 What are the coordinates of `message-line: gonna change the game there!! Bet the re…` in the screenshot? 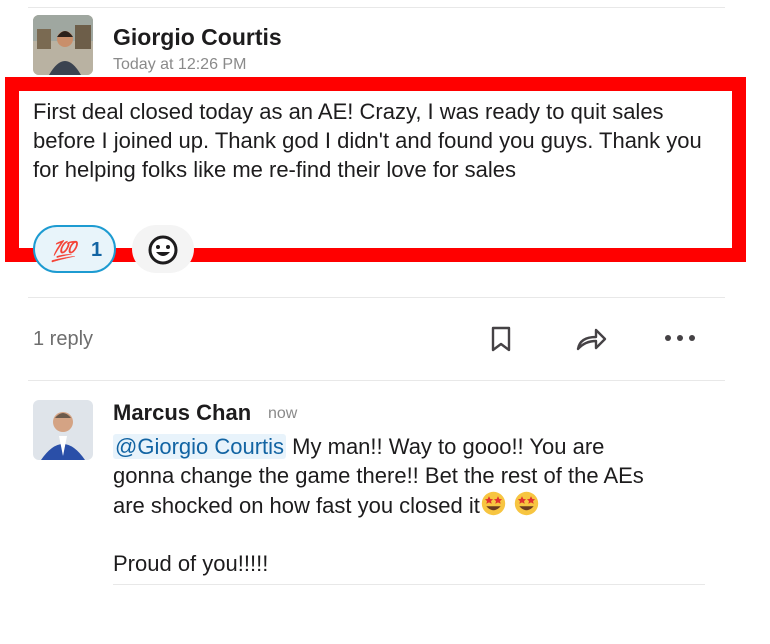 It's located at (378, 475).